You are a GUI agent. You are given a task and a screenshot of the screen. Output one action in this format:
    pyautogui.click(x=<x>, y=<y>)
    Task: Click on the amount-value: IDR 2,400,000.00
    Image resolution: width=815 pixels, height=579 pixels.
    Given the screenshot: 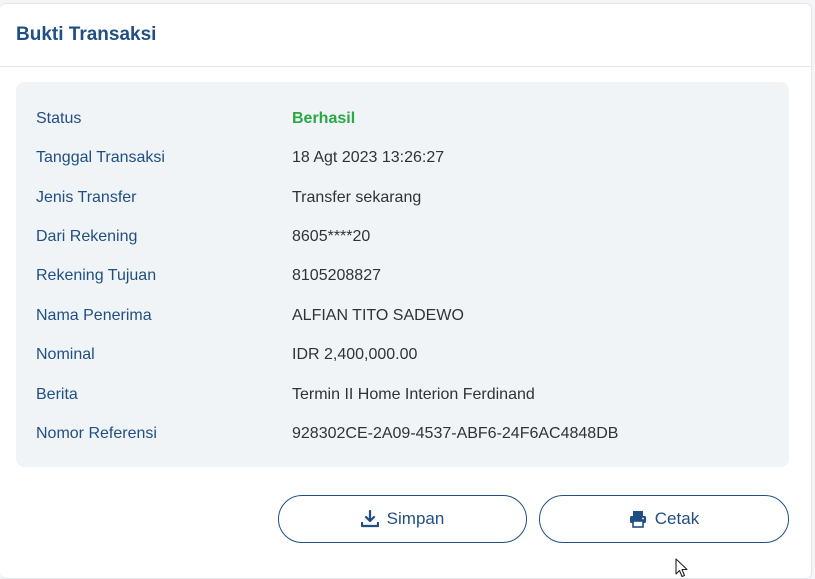 What is the action you would take?
    pyautogui.click(x=355, y=354)
    